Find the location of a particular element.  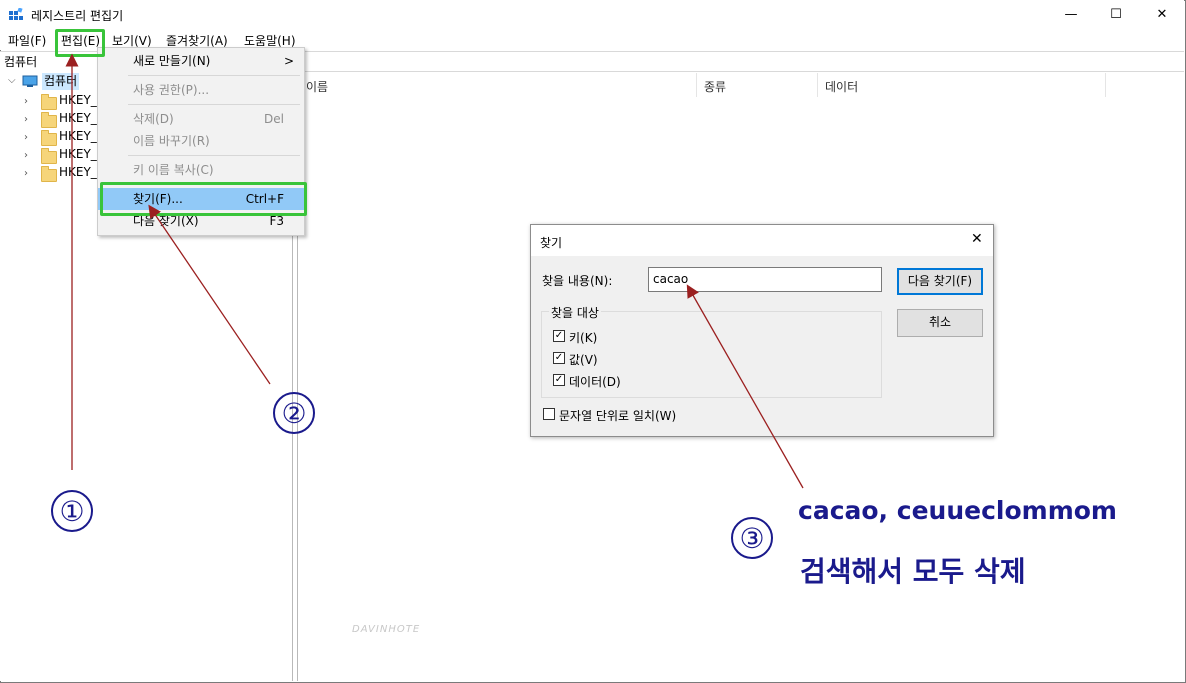

annotation-note-line2: 검색해서 모두 삭제 is located at coordinates (913, 571).